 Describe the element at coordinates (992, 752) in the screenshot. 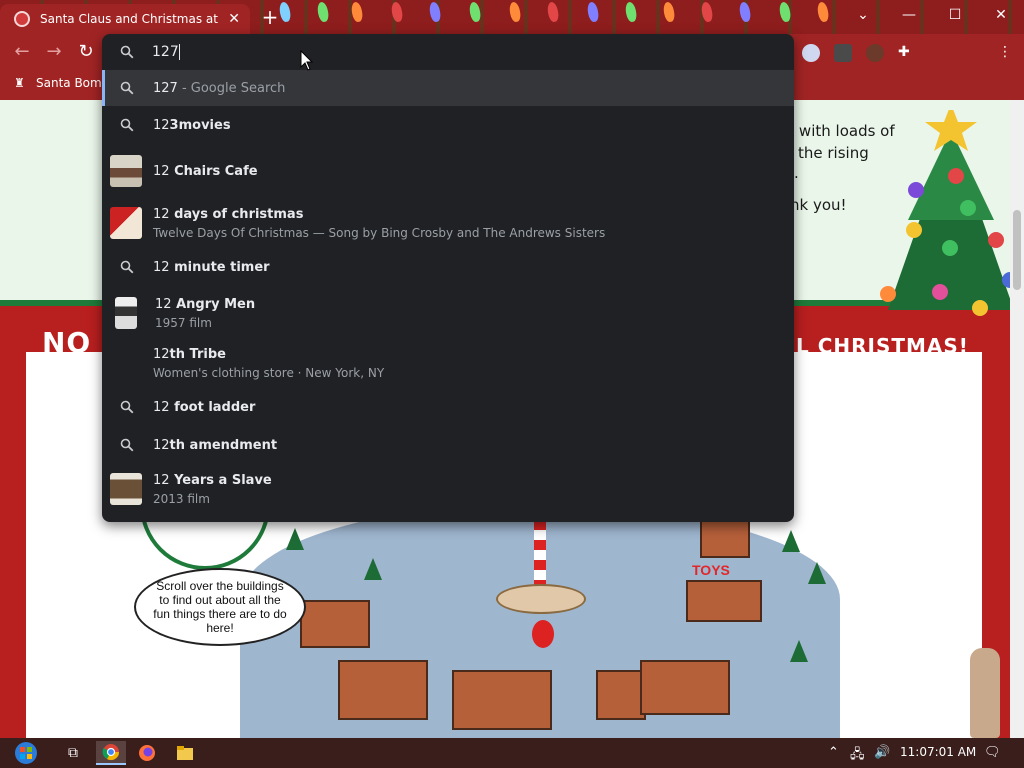

I see `notifications-icon: 🗨` at that location.